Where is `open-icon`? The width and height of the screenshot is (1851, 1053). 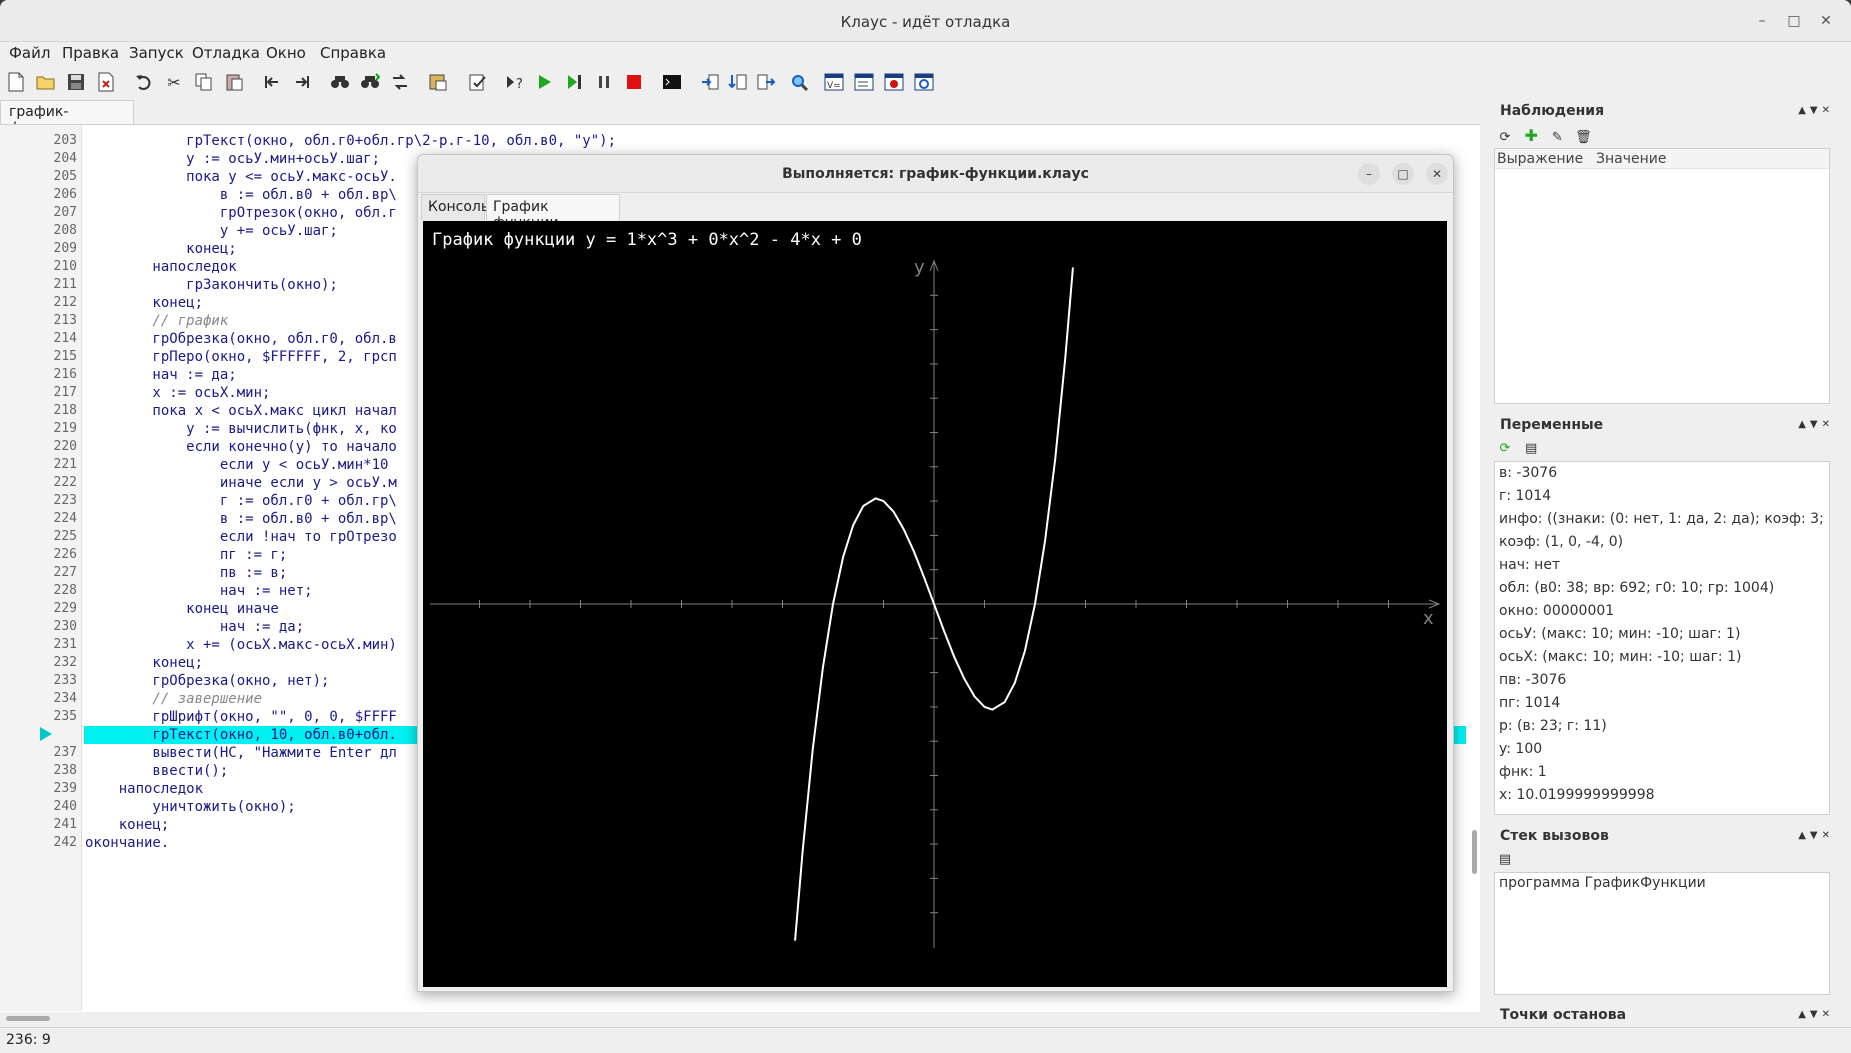
open-icon is located at coordinates (46, 82).